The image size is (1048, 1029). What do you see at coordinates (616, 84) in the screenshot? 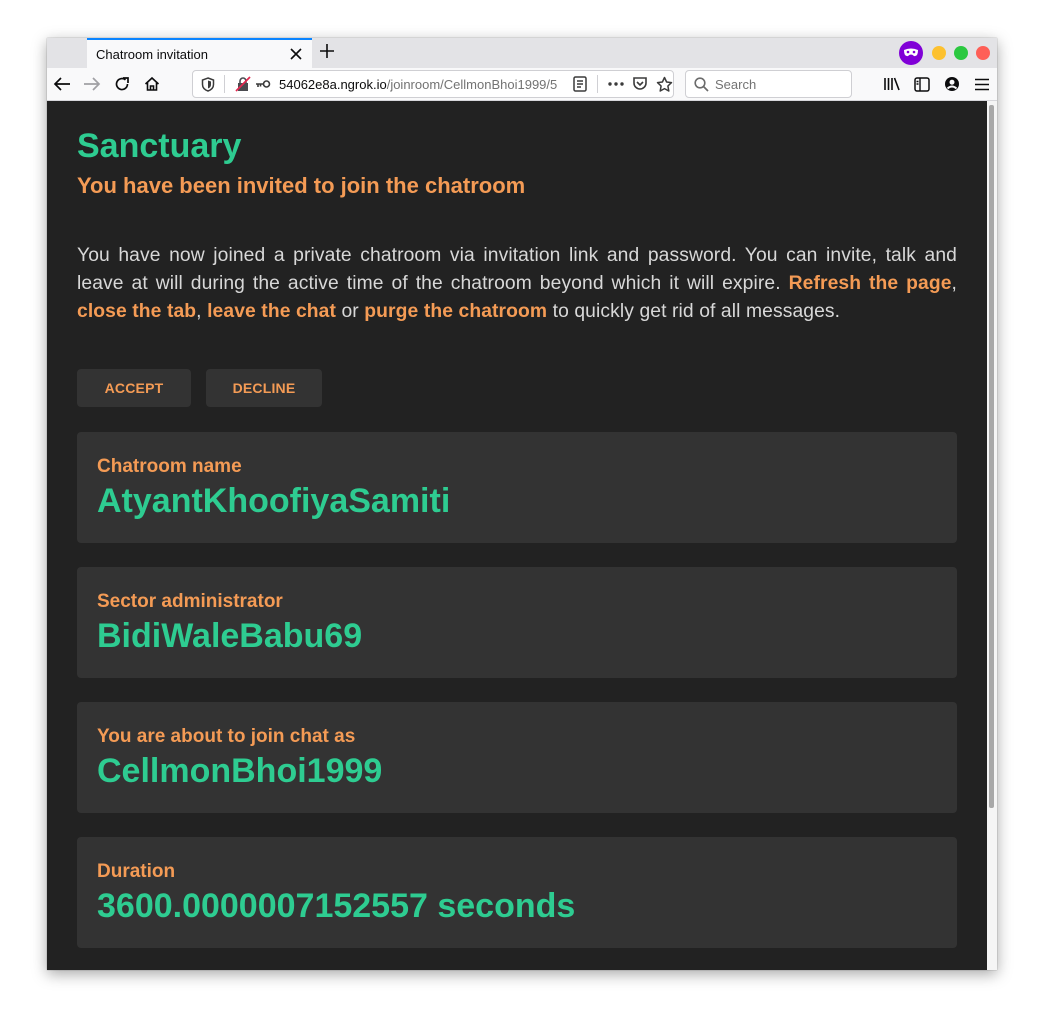
I see `ellipsis-icon` at bounding box center [616, 84].